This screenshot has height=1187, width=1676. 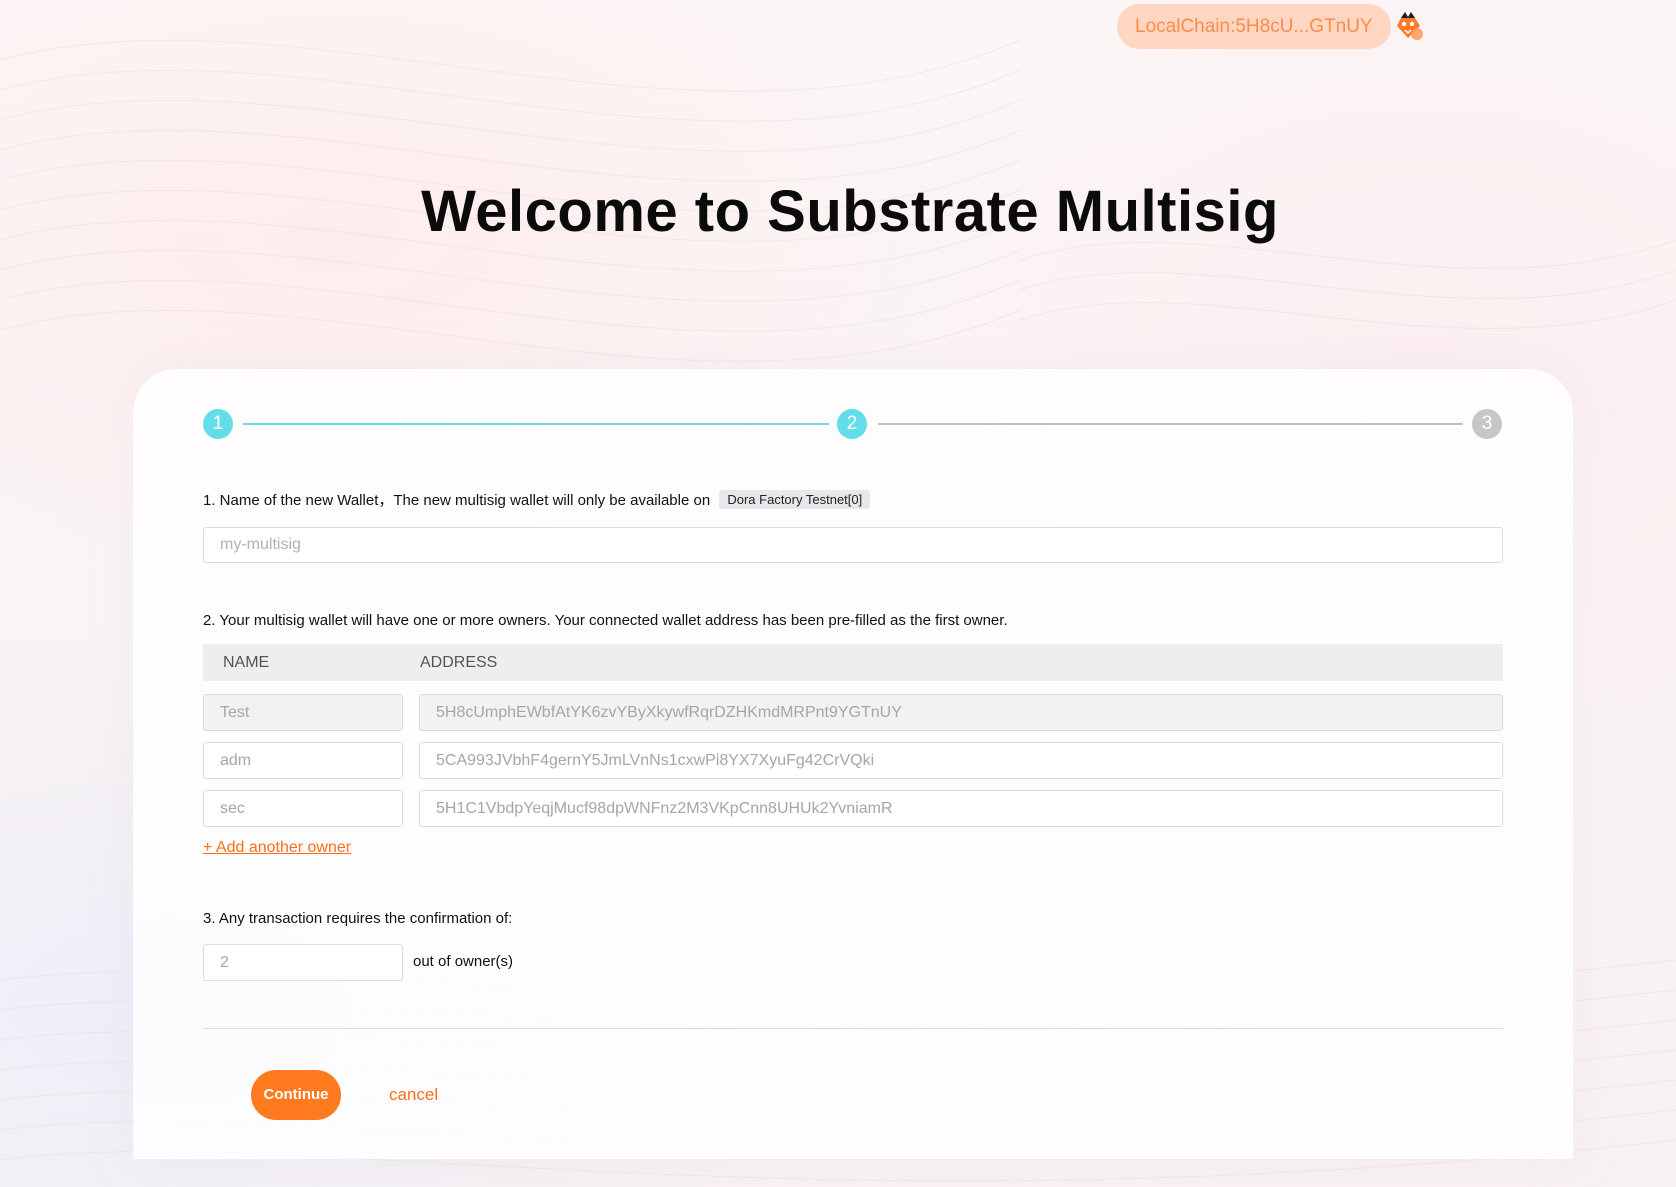 I want to click on step-3-indicator: 3, so click(x=1487, y=424).